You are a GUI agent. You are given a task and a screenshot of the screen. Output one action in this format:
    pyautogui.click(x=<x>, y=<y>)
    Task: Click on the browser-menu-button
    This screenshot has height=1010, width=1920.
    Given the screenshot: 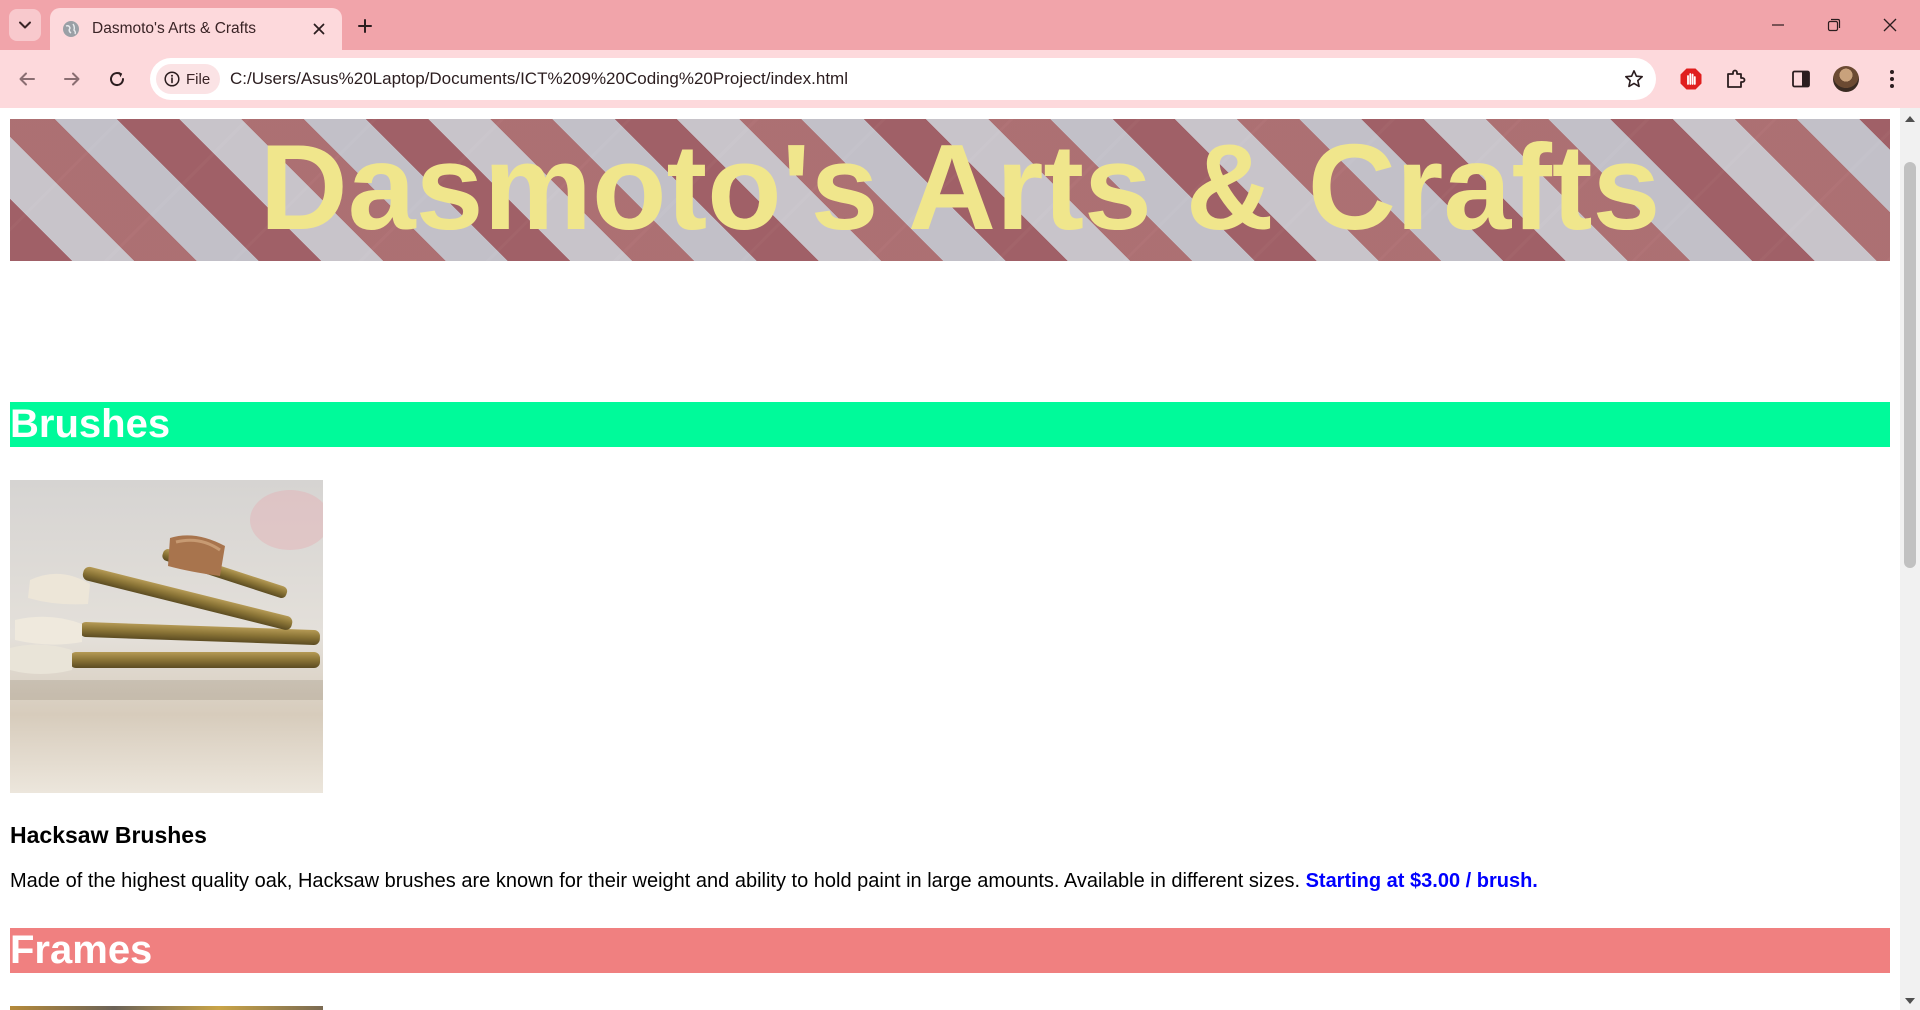 What is the action you would take?
    pyautogui.click(x=1892, y=79)
    